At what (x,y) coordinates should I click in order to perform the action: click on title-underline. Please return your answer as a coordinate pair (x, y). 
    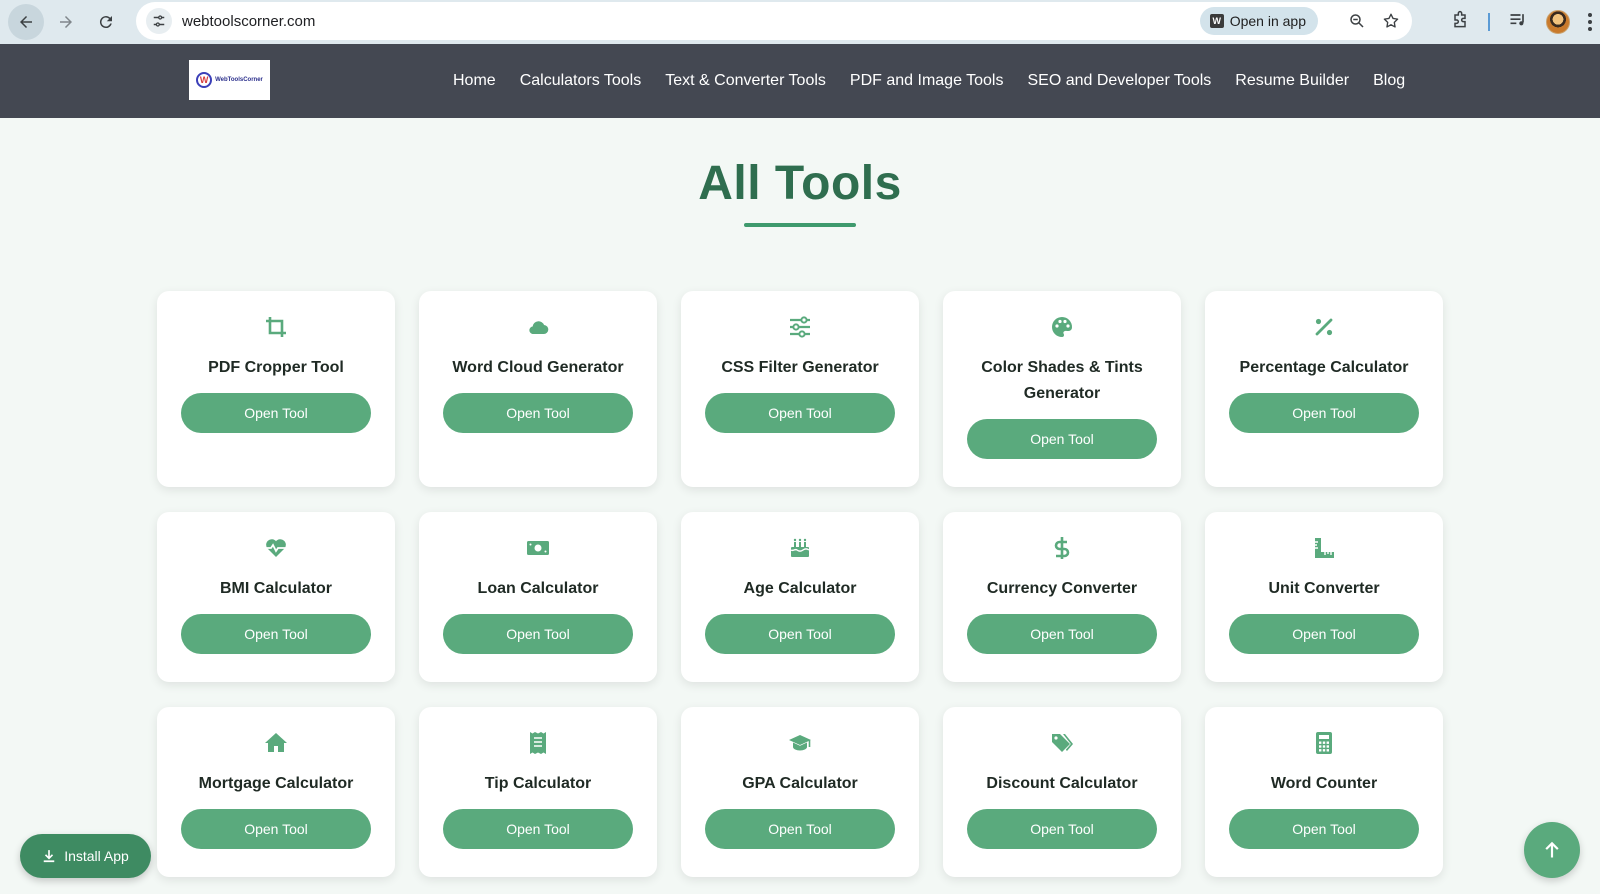
    Looking at the image, I should click on (800, 225).